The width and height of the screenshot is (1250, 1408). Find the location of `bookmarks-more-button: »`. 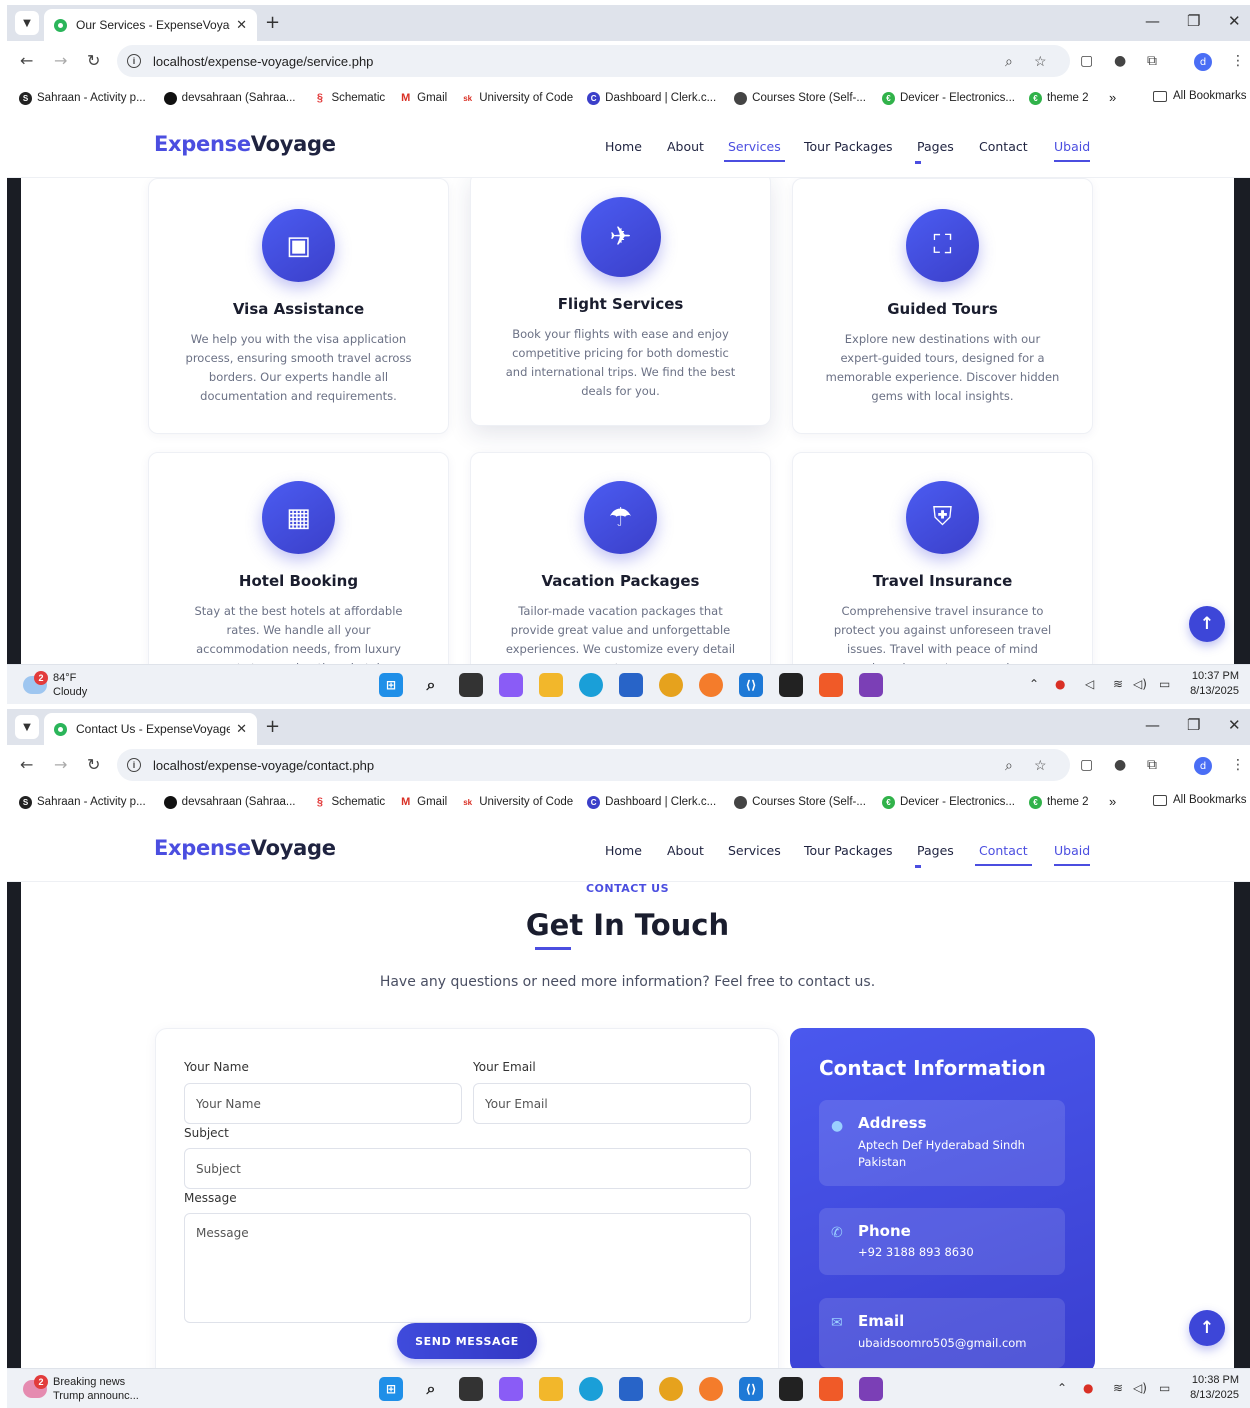

bookmarks-more-button: » is located at coordinates (1112, 97).